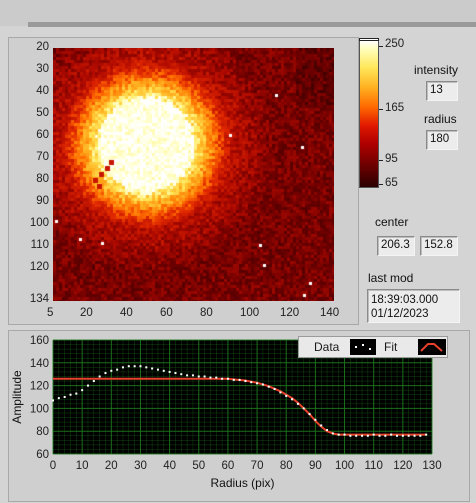 Image resolution: width=476 pixels, height=503 pixels. What do you see at coordinates (17, 397) in the screenshot?
I see `y-axis-label: Amplitude` at bounding box center [17, 397].